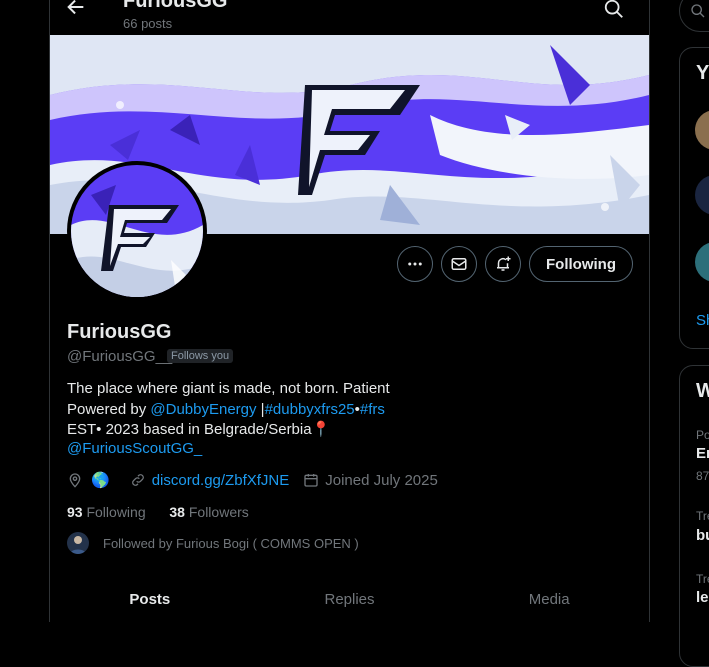 The width and height of the screenshot is (709, 667). What do you see at coordinates (119, 332) in the screenshot?
I see `display-name: FuriousGG` at bounding box center [119, 332].